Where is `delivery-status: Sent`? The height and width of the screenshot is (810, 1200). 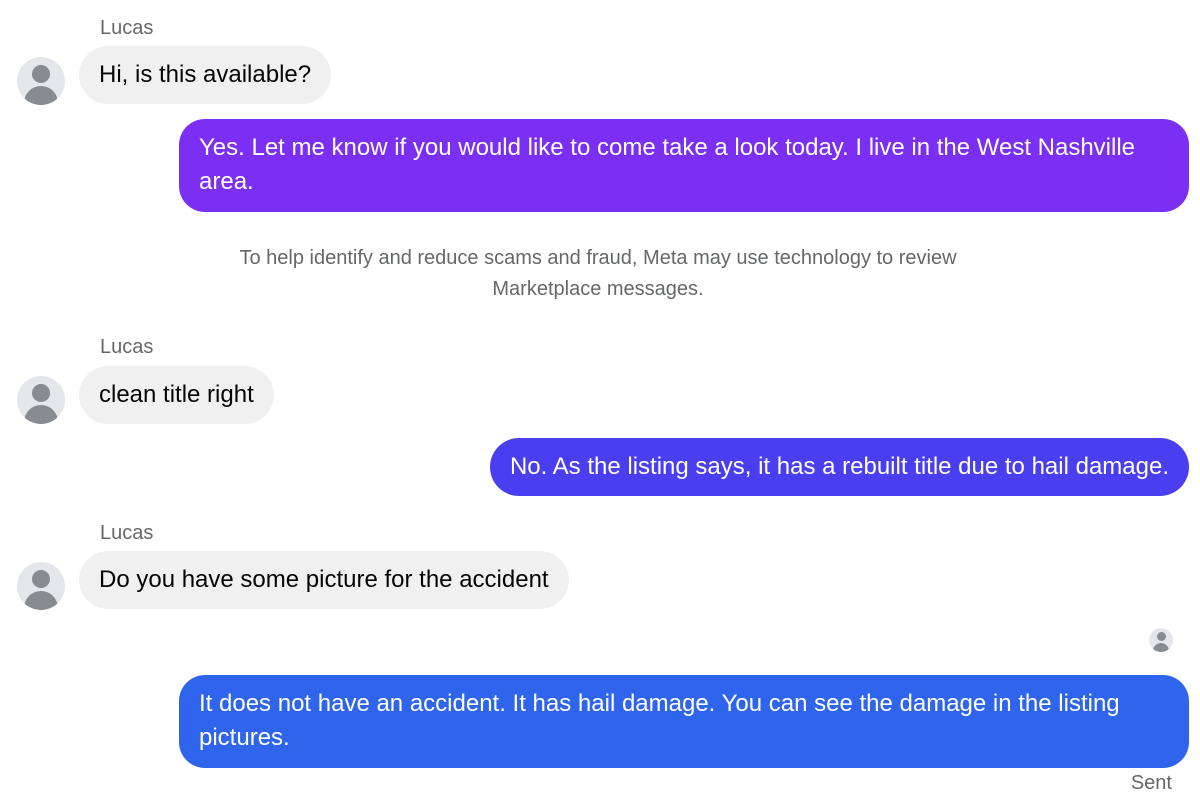
delivery-status: Sent is located at coordinates (1151, 783).